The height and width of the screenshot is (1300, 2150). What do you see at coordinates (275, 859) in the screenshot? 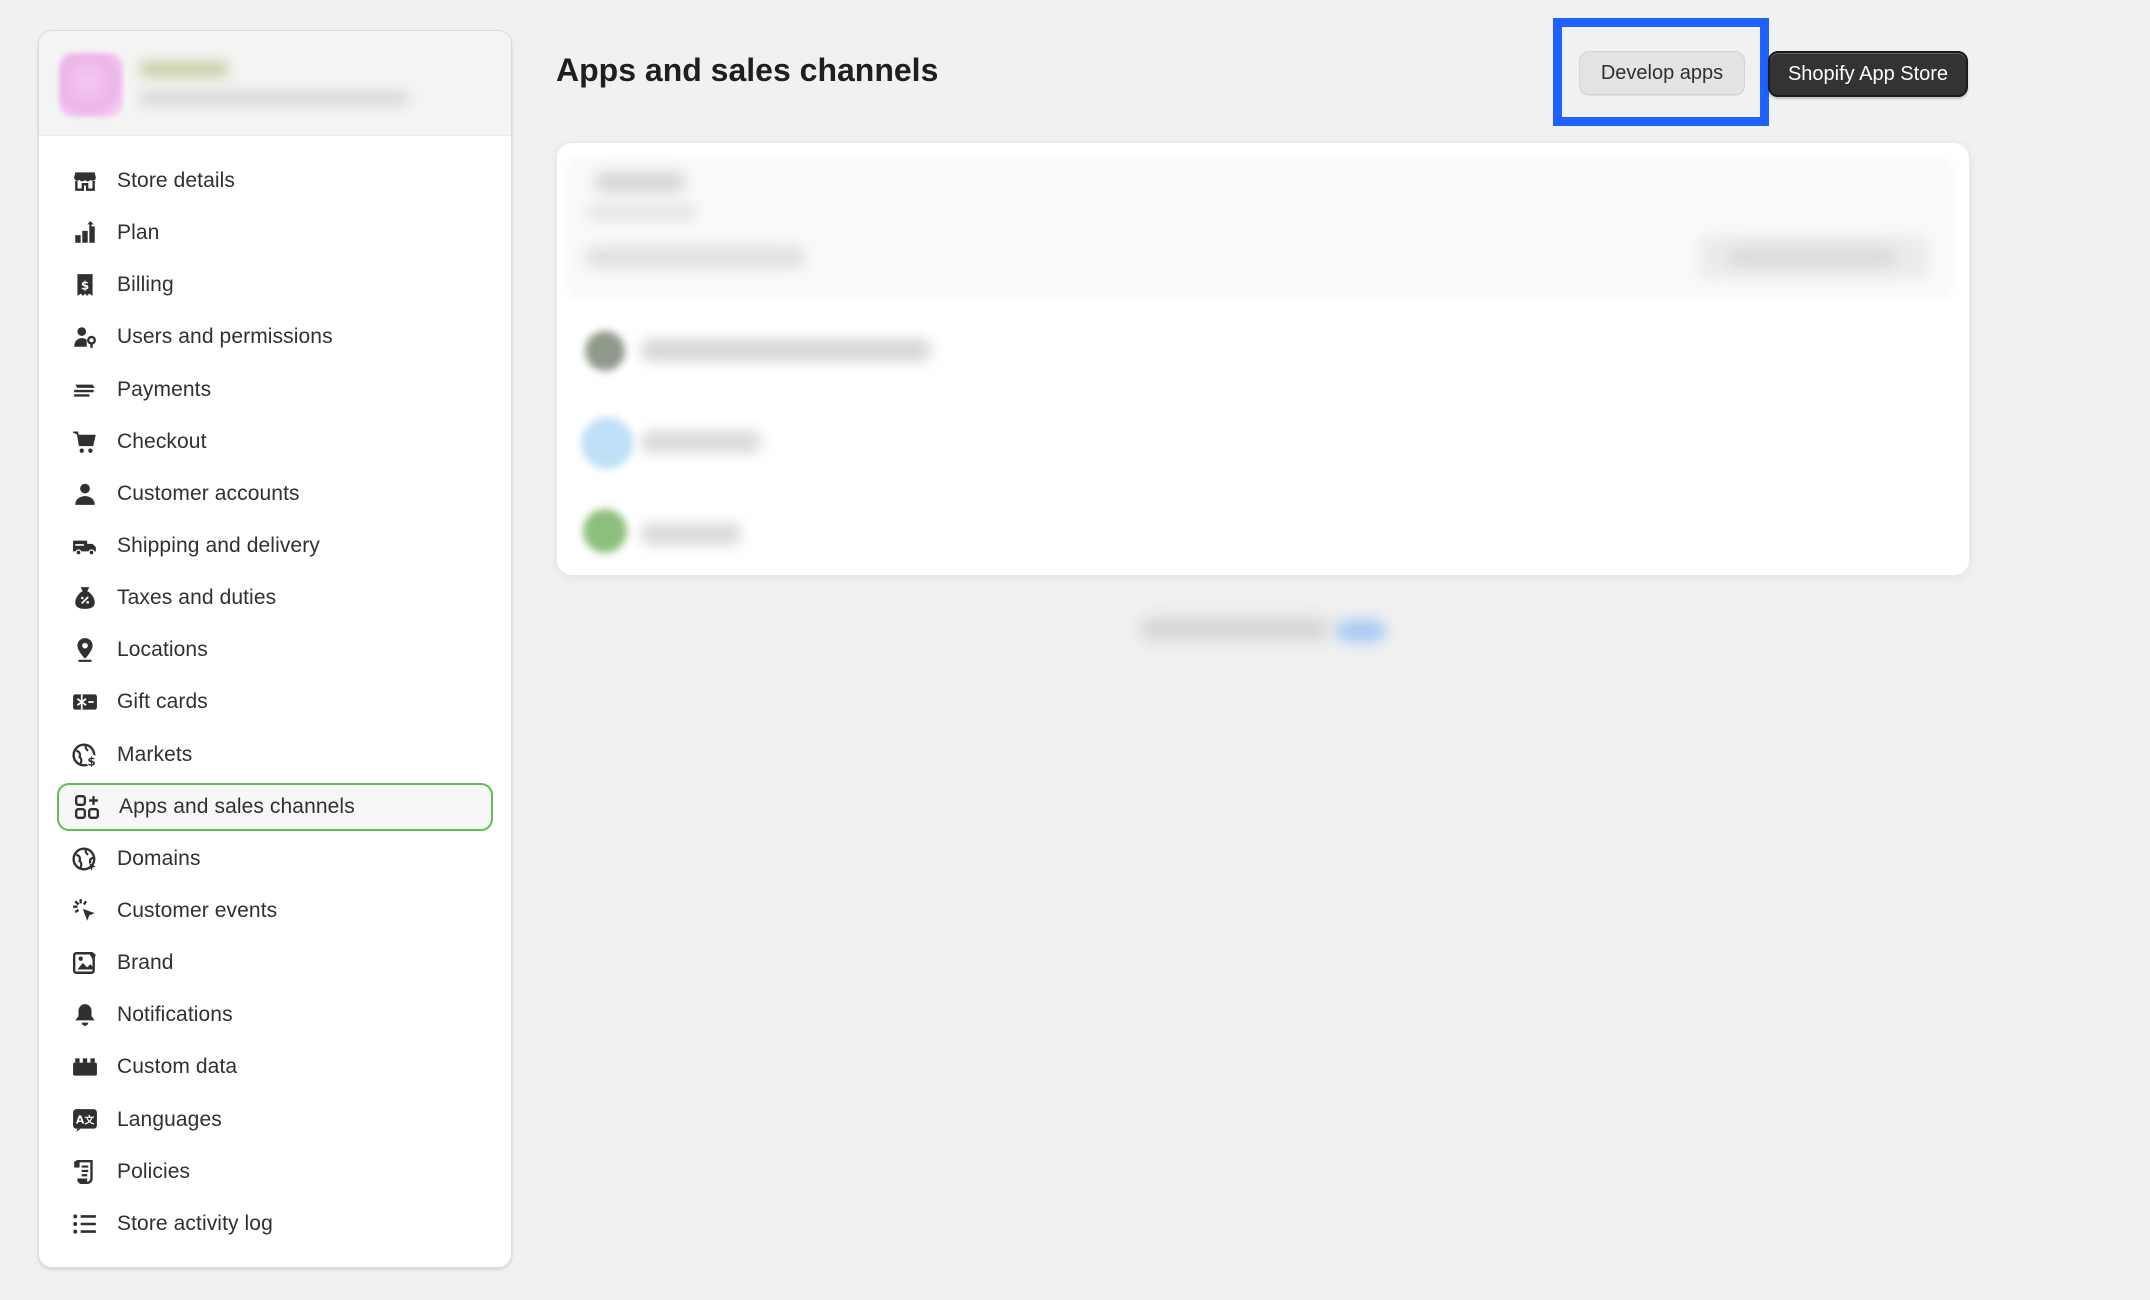
I see `sidebar-item-domains: Domains` at bounding box center [275, 859].